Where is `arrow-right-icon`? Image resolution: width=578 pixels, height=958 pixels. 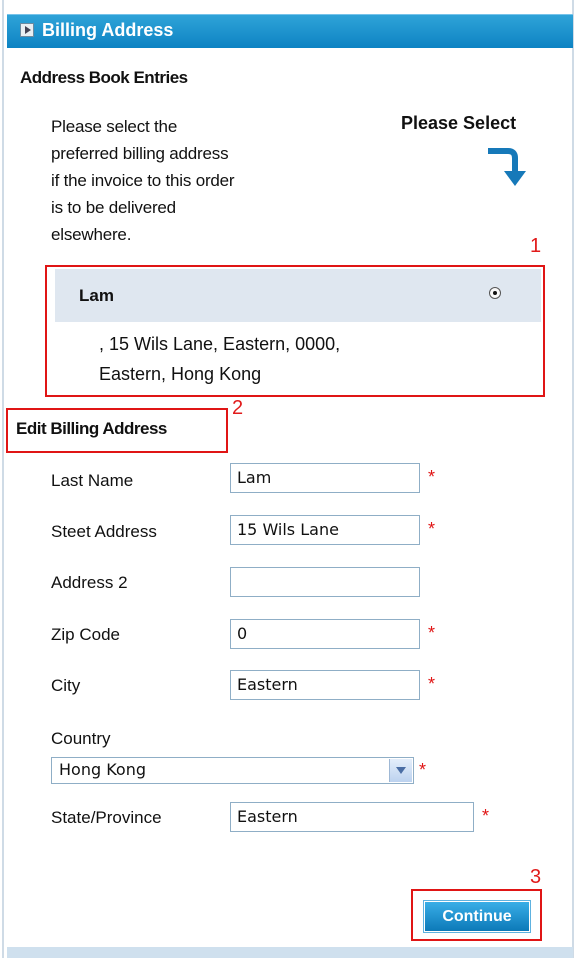 arrow-right-icon is located at coordinates (27, 30).